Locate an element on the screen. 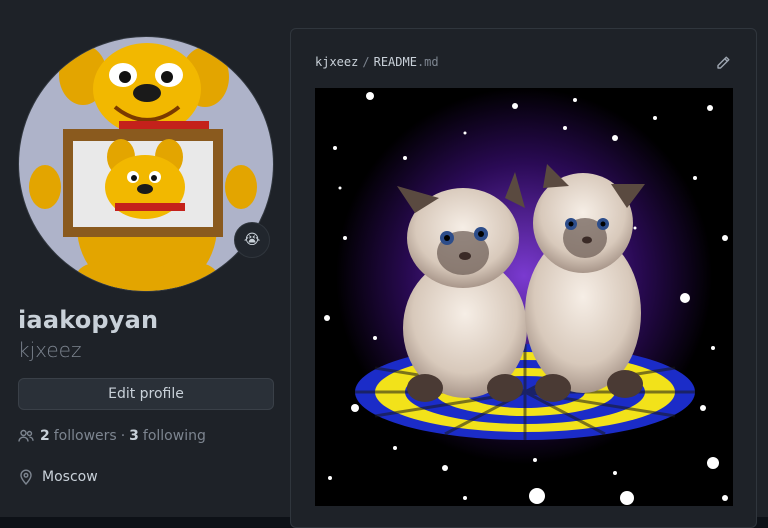 The width and height of the screenshot is (768, 528). edit-readme-button is located at coordinates (723, 65).